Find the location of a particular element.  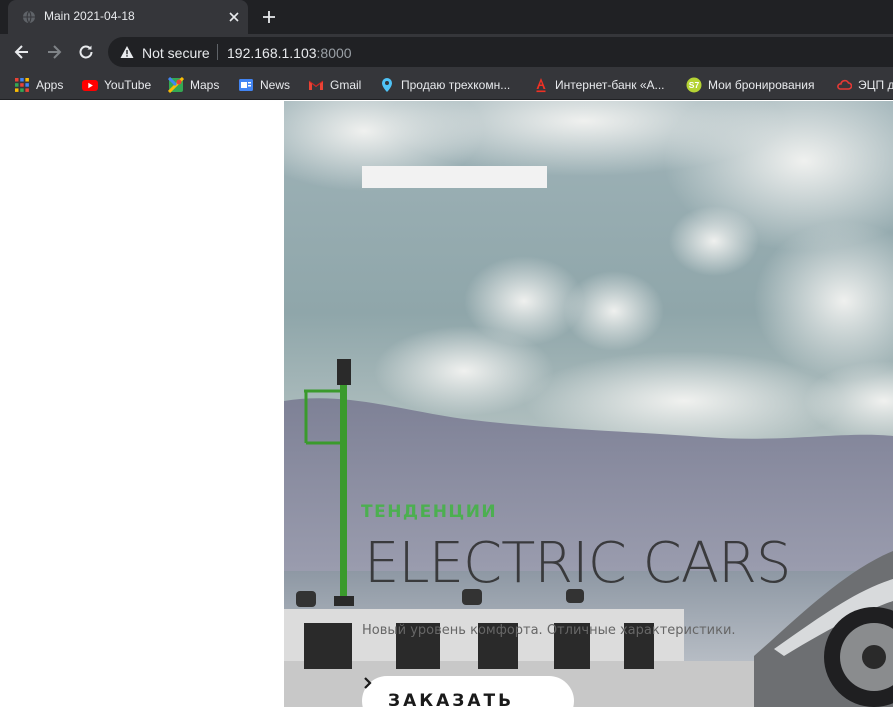

news-icon is located at coordinates (246, 85).